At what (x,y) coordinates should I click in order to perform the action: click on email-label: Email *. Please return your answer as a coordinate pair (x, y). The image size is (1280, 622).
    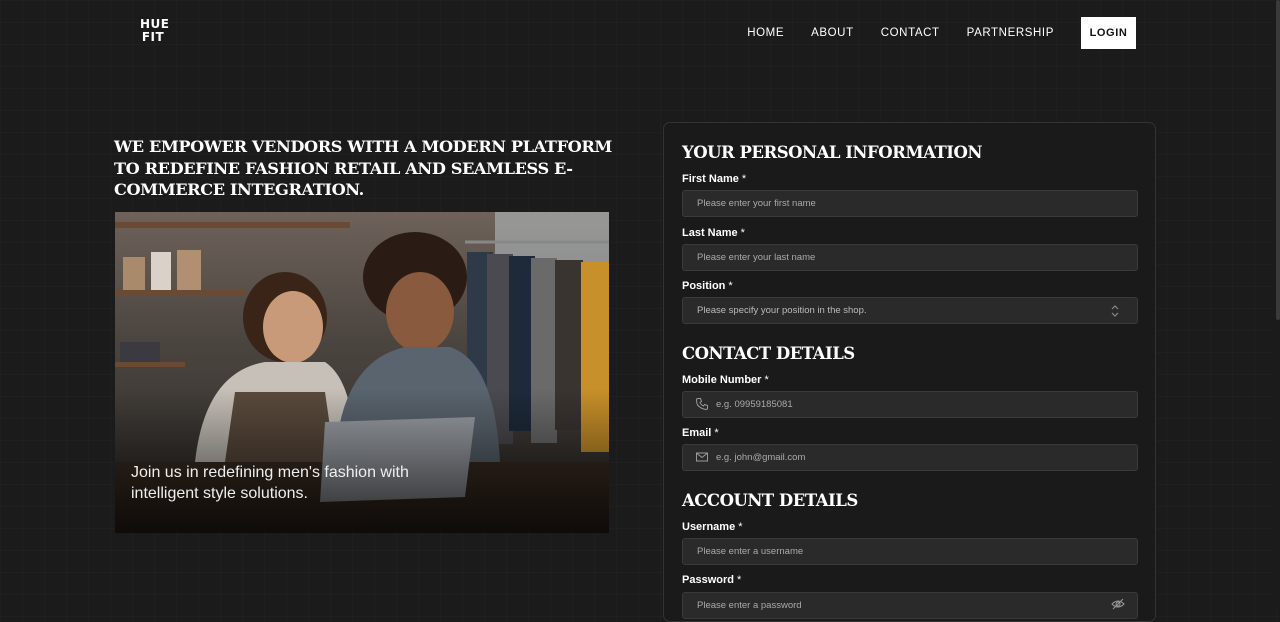
    Looking at the image, I should click on (700, 433).